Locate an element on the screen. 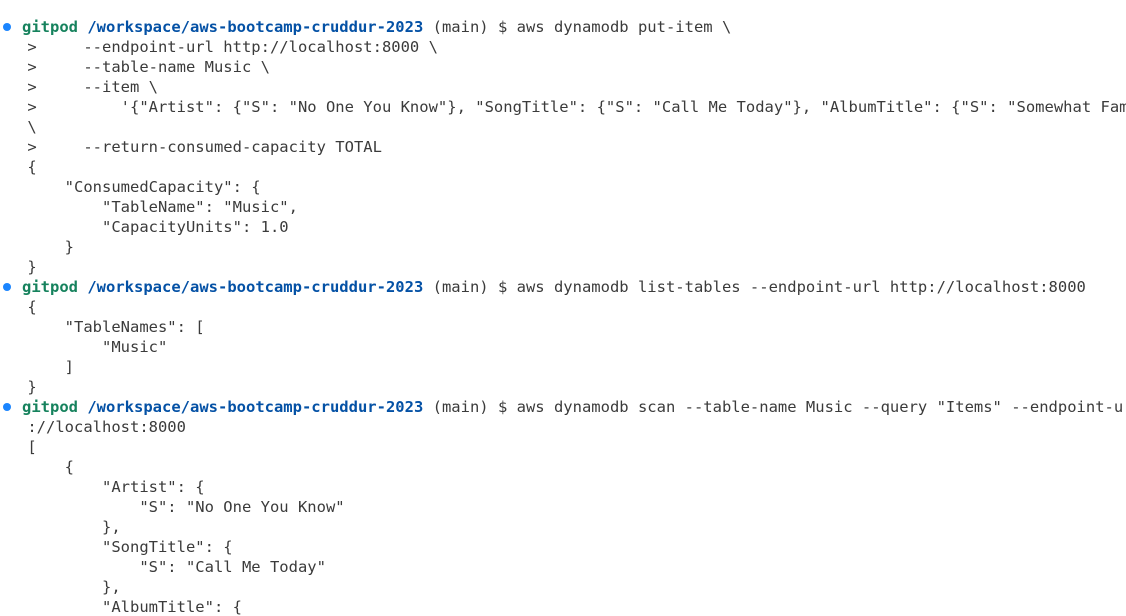  output-line: "TableNames": [ is located at coordinates (563, 327).